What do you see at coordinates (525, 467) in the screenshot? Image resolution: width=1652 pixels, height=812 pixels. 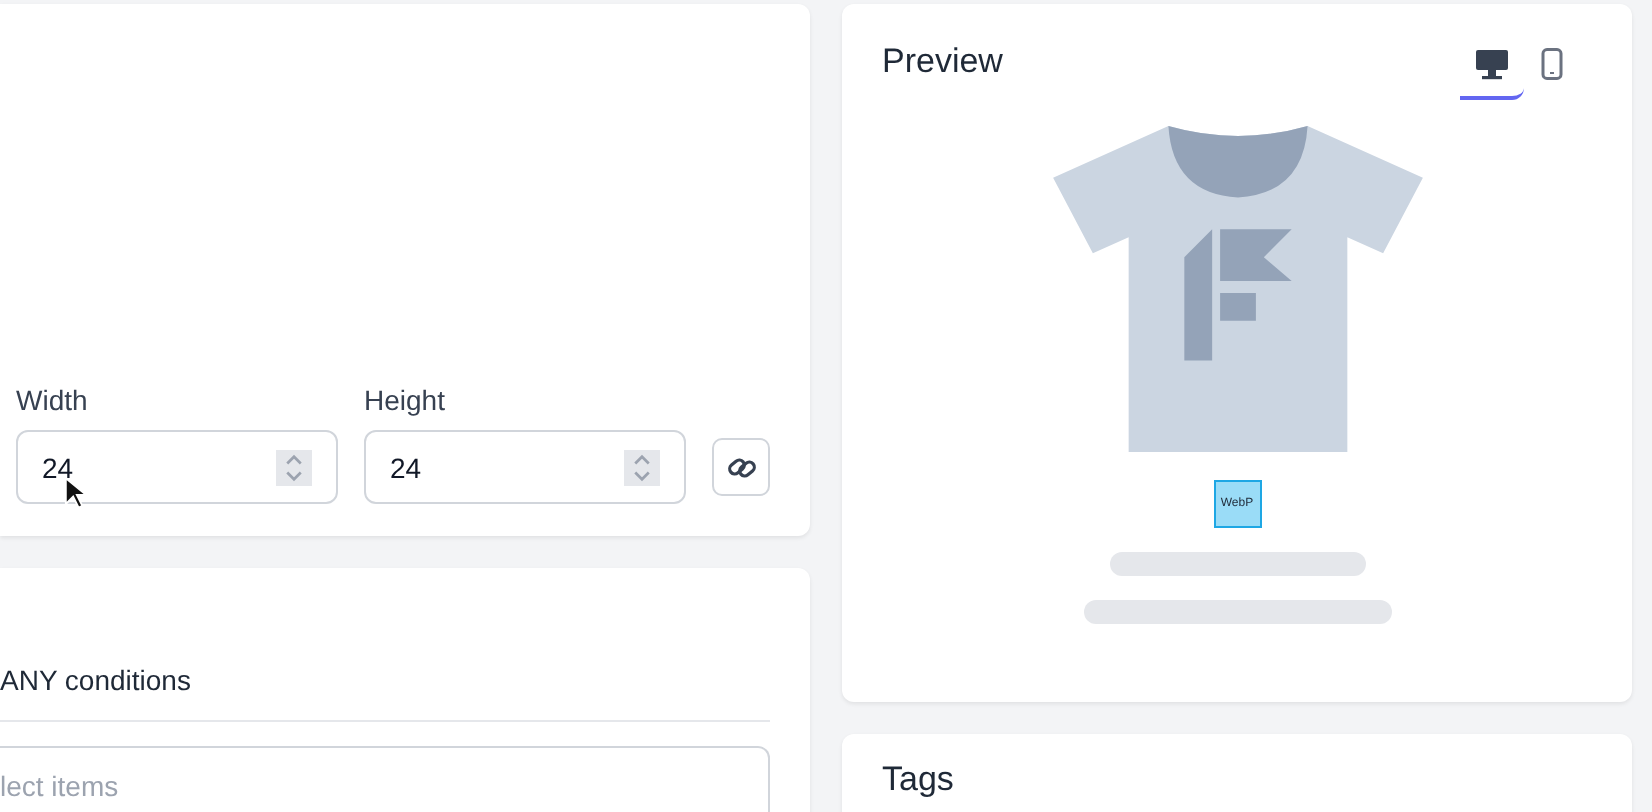 I see `height-input: 24` at bounding box center [525, 467].